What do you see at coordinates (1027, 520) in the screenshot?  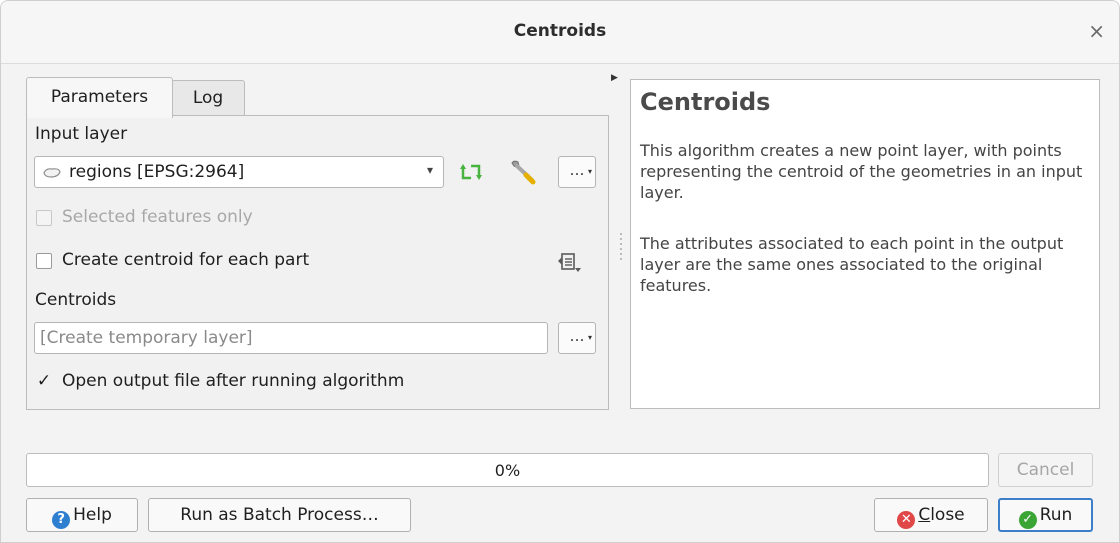 I see `run-icon: ✓` at bounding box center [1027, 520].